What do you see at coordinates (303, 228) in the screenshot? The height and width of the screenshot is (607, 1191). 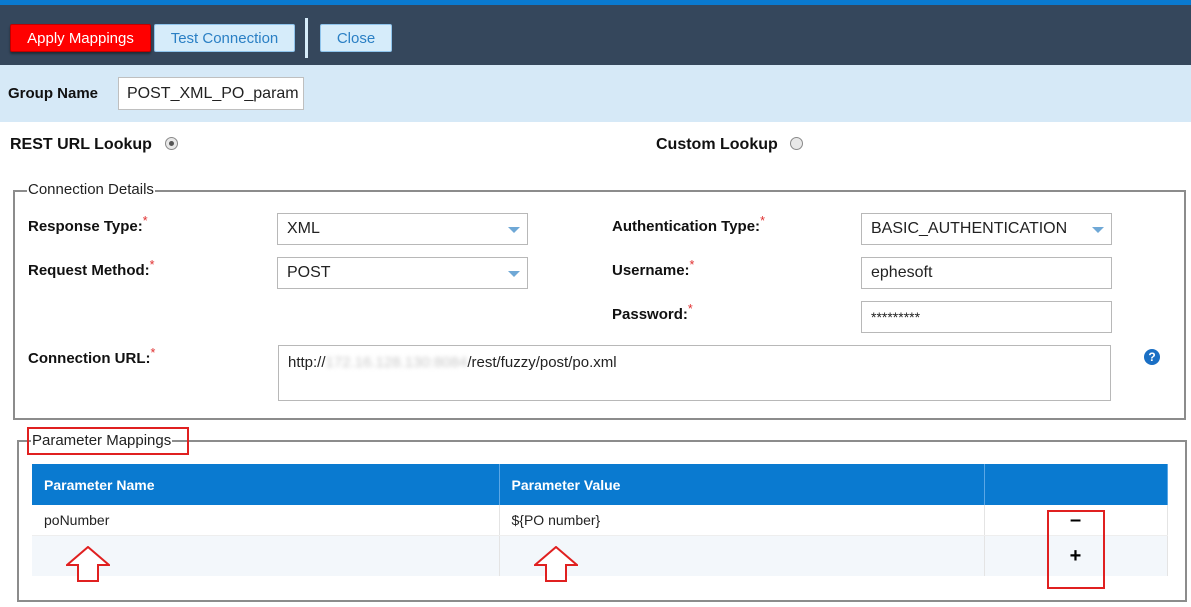 I see `response-type-value: XML` at bounding box center [303, 228].